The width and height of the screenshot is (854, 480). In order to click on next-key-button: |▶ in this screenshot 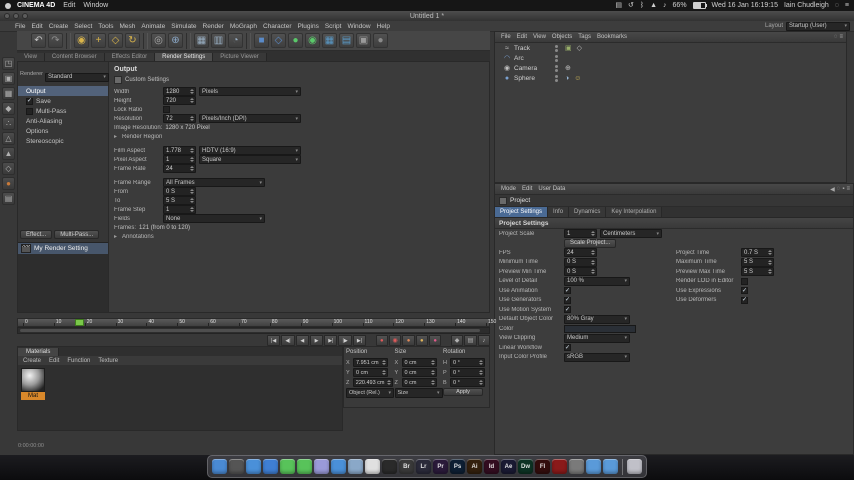, I will do `click(345, 340)`.